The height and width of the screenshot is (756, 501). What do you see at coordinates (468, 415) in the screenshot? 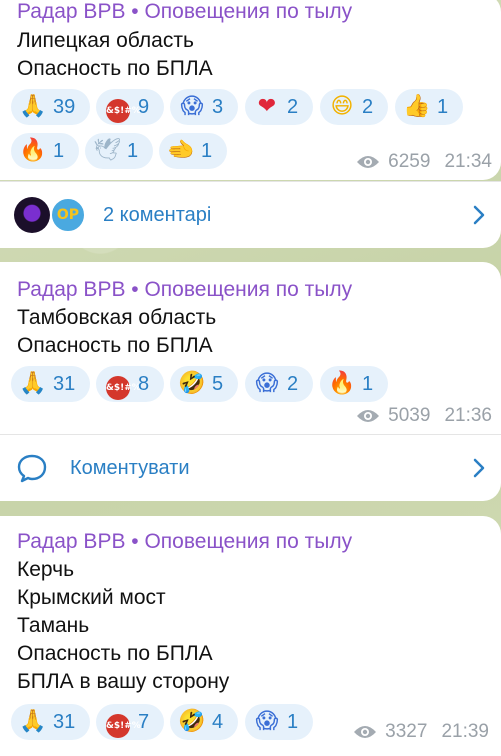
I see `message-time: 21:36` at bounding box center [468, 415].